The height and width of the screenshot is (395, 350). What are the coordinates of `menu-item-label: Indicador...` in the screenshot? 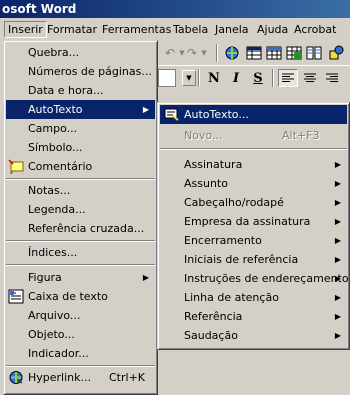 It's located at (58, 353).